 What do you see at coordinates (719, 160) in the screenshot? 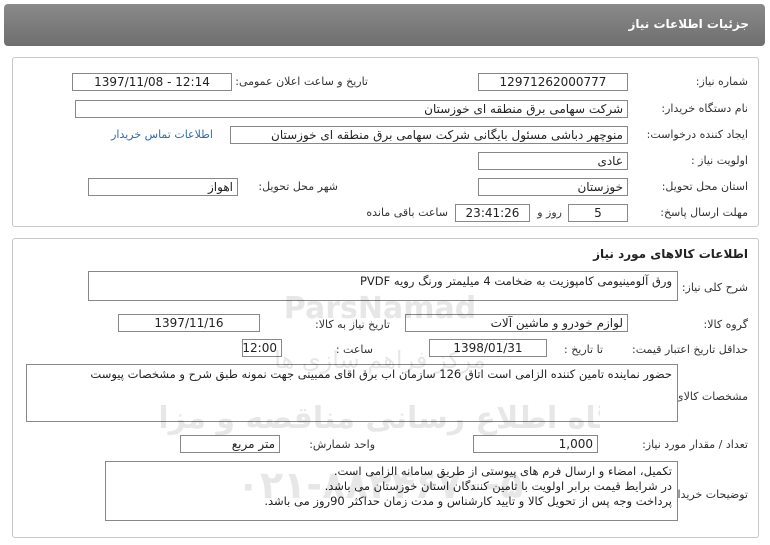
I see `priority-label: اولویت نیاز :` at bounding box center [719, 160].